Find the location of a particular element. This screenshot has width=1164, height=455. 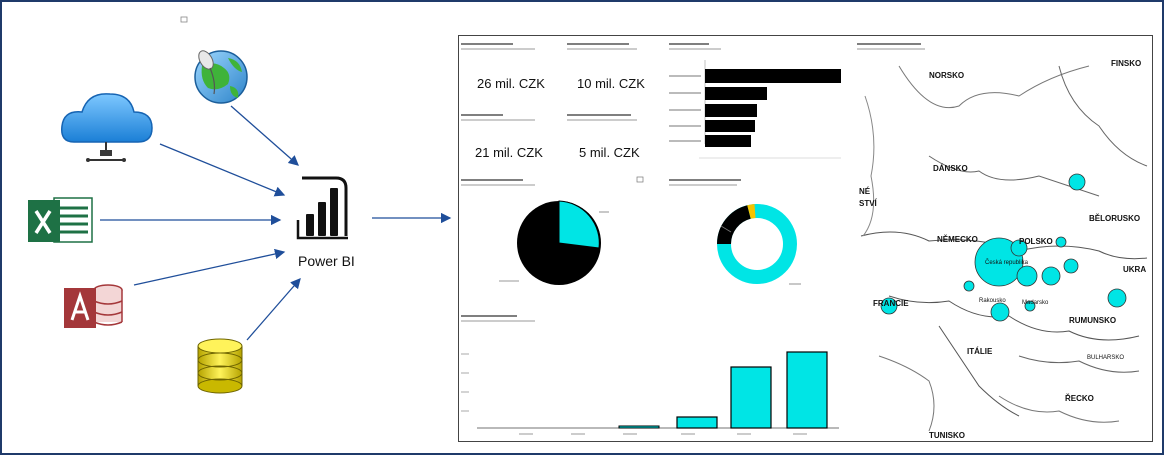

cloud-service-icon is located at coordinates (107, 127).